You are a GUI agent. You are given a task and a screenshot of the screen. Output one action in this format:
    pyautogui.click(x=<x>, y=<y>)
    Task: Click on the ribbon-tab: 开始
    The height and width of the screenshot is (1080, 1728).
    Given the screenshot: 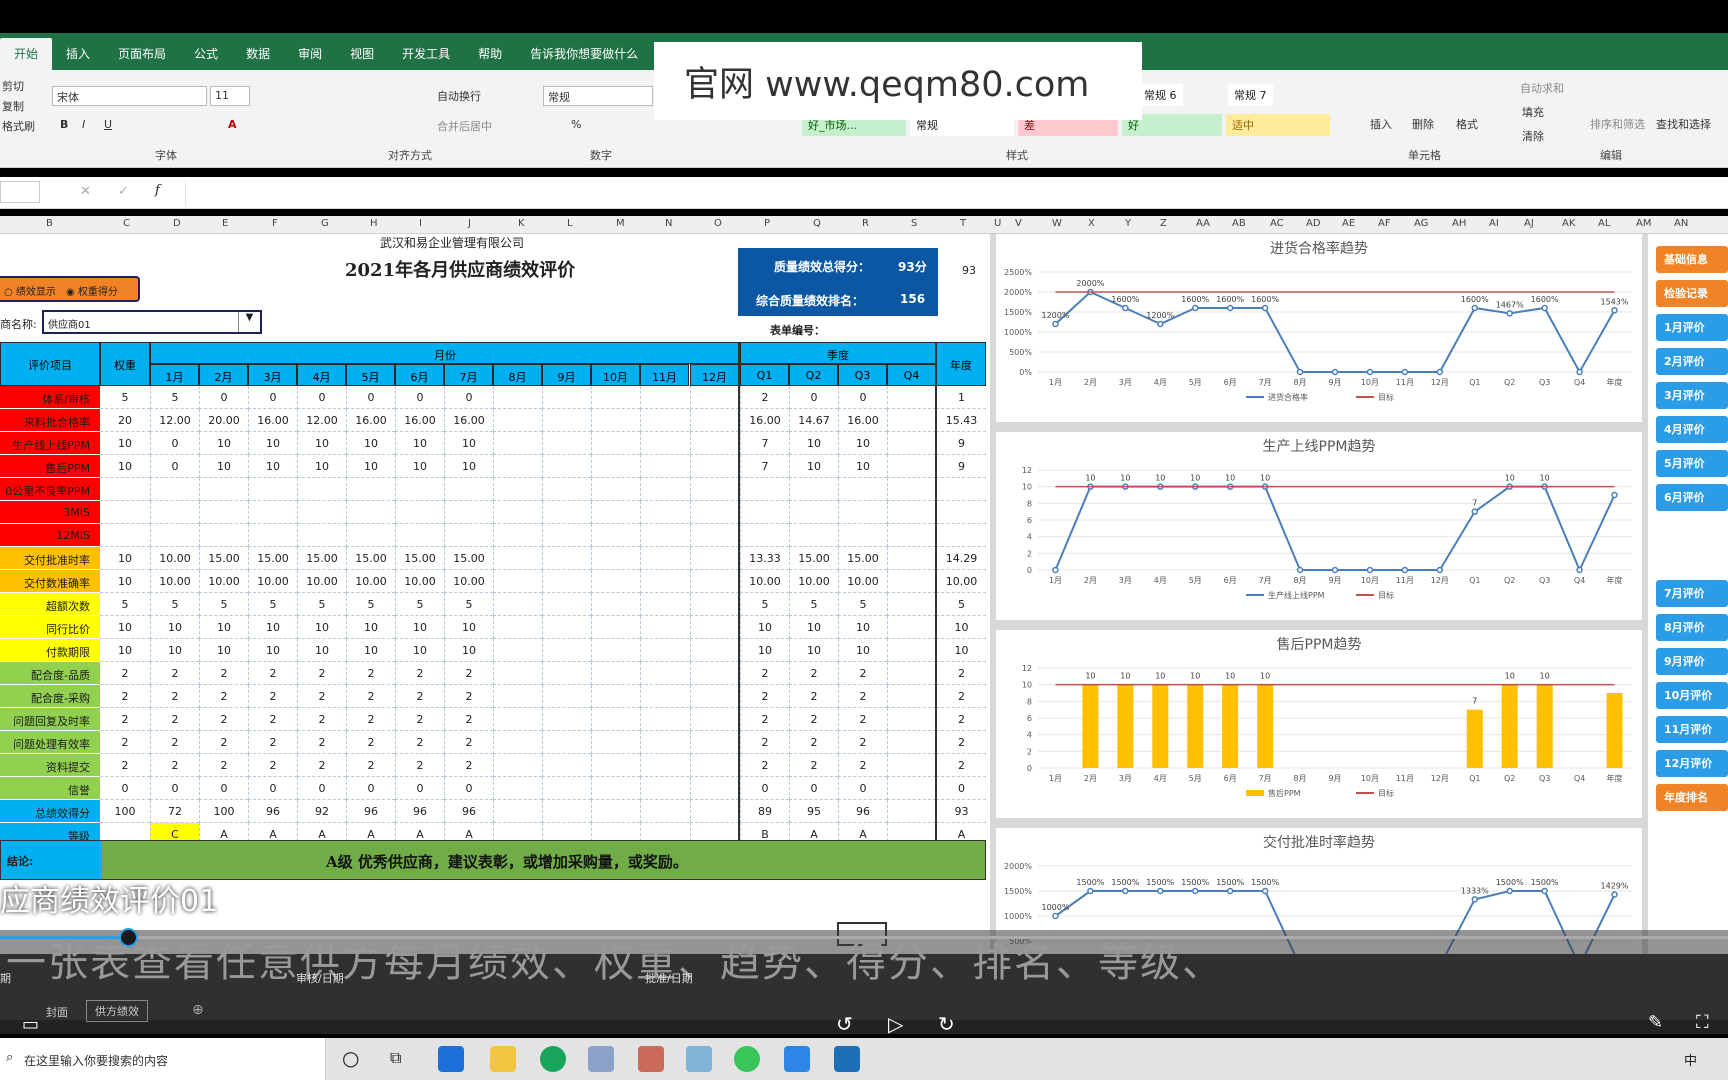 What is the action you would take?
    pyautogui.click(x=26, y=54)
    